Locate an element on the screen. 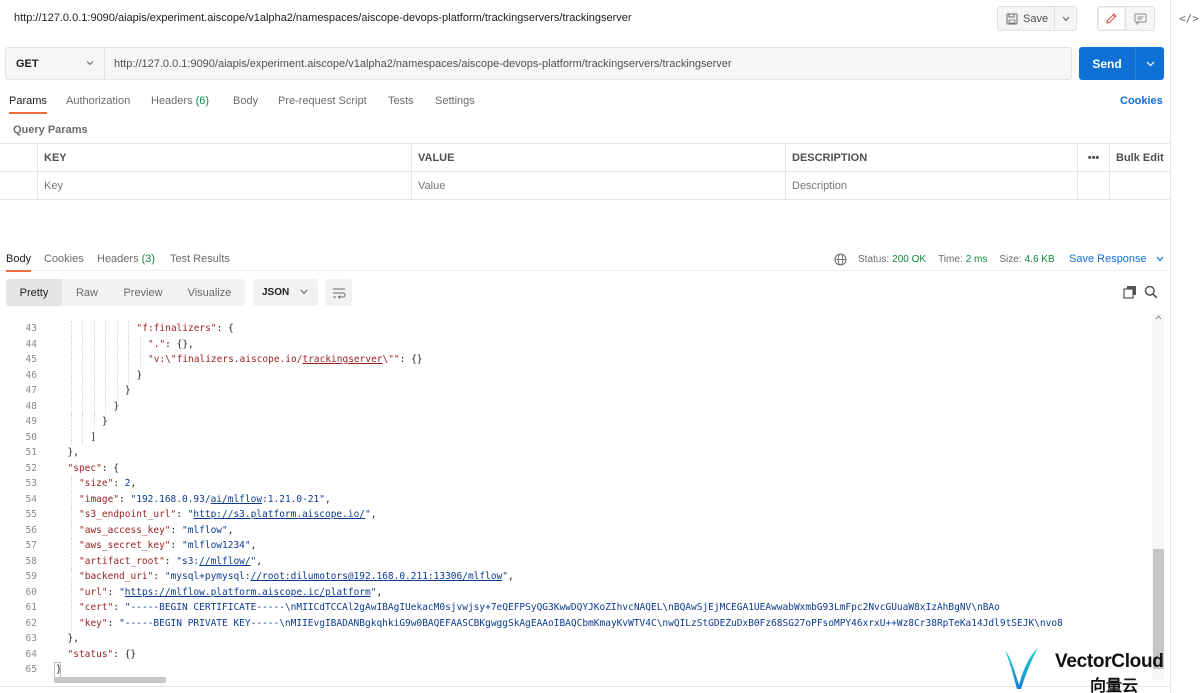 The width and height of the screenshot is (1200, 693). code-text: "f:finalizers": { is located at coordinates (185, 329).